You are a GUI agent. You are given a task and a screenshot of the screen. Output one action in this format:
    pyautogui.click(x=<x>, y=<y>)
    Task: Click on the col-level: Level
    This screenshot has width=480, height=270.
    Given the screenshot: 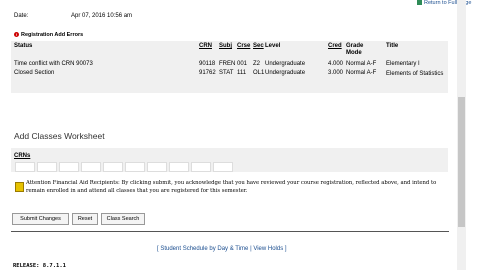 What is the action you would take?
    pyautogui.click(x=273, y=46)
    